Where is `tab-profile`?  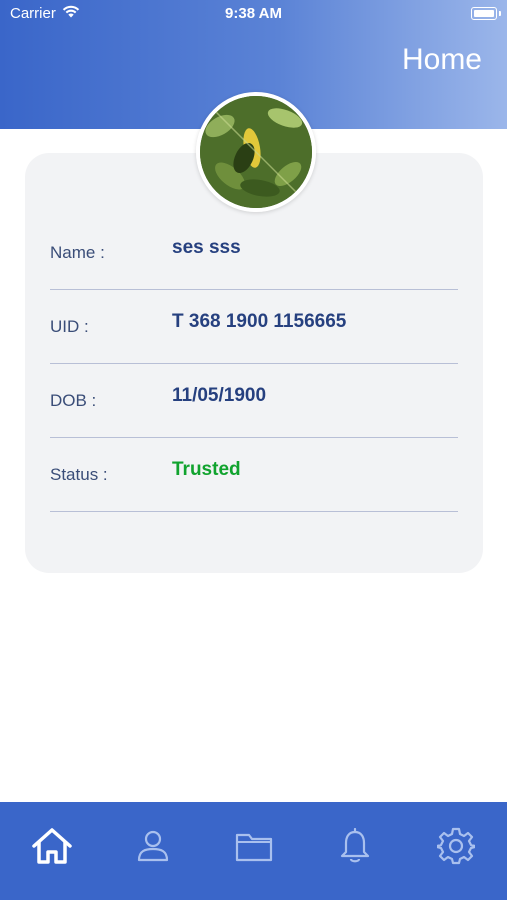 tab-profile is located at coordinates (153, 846).